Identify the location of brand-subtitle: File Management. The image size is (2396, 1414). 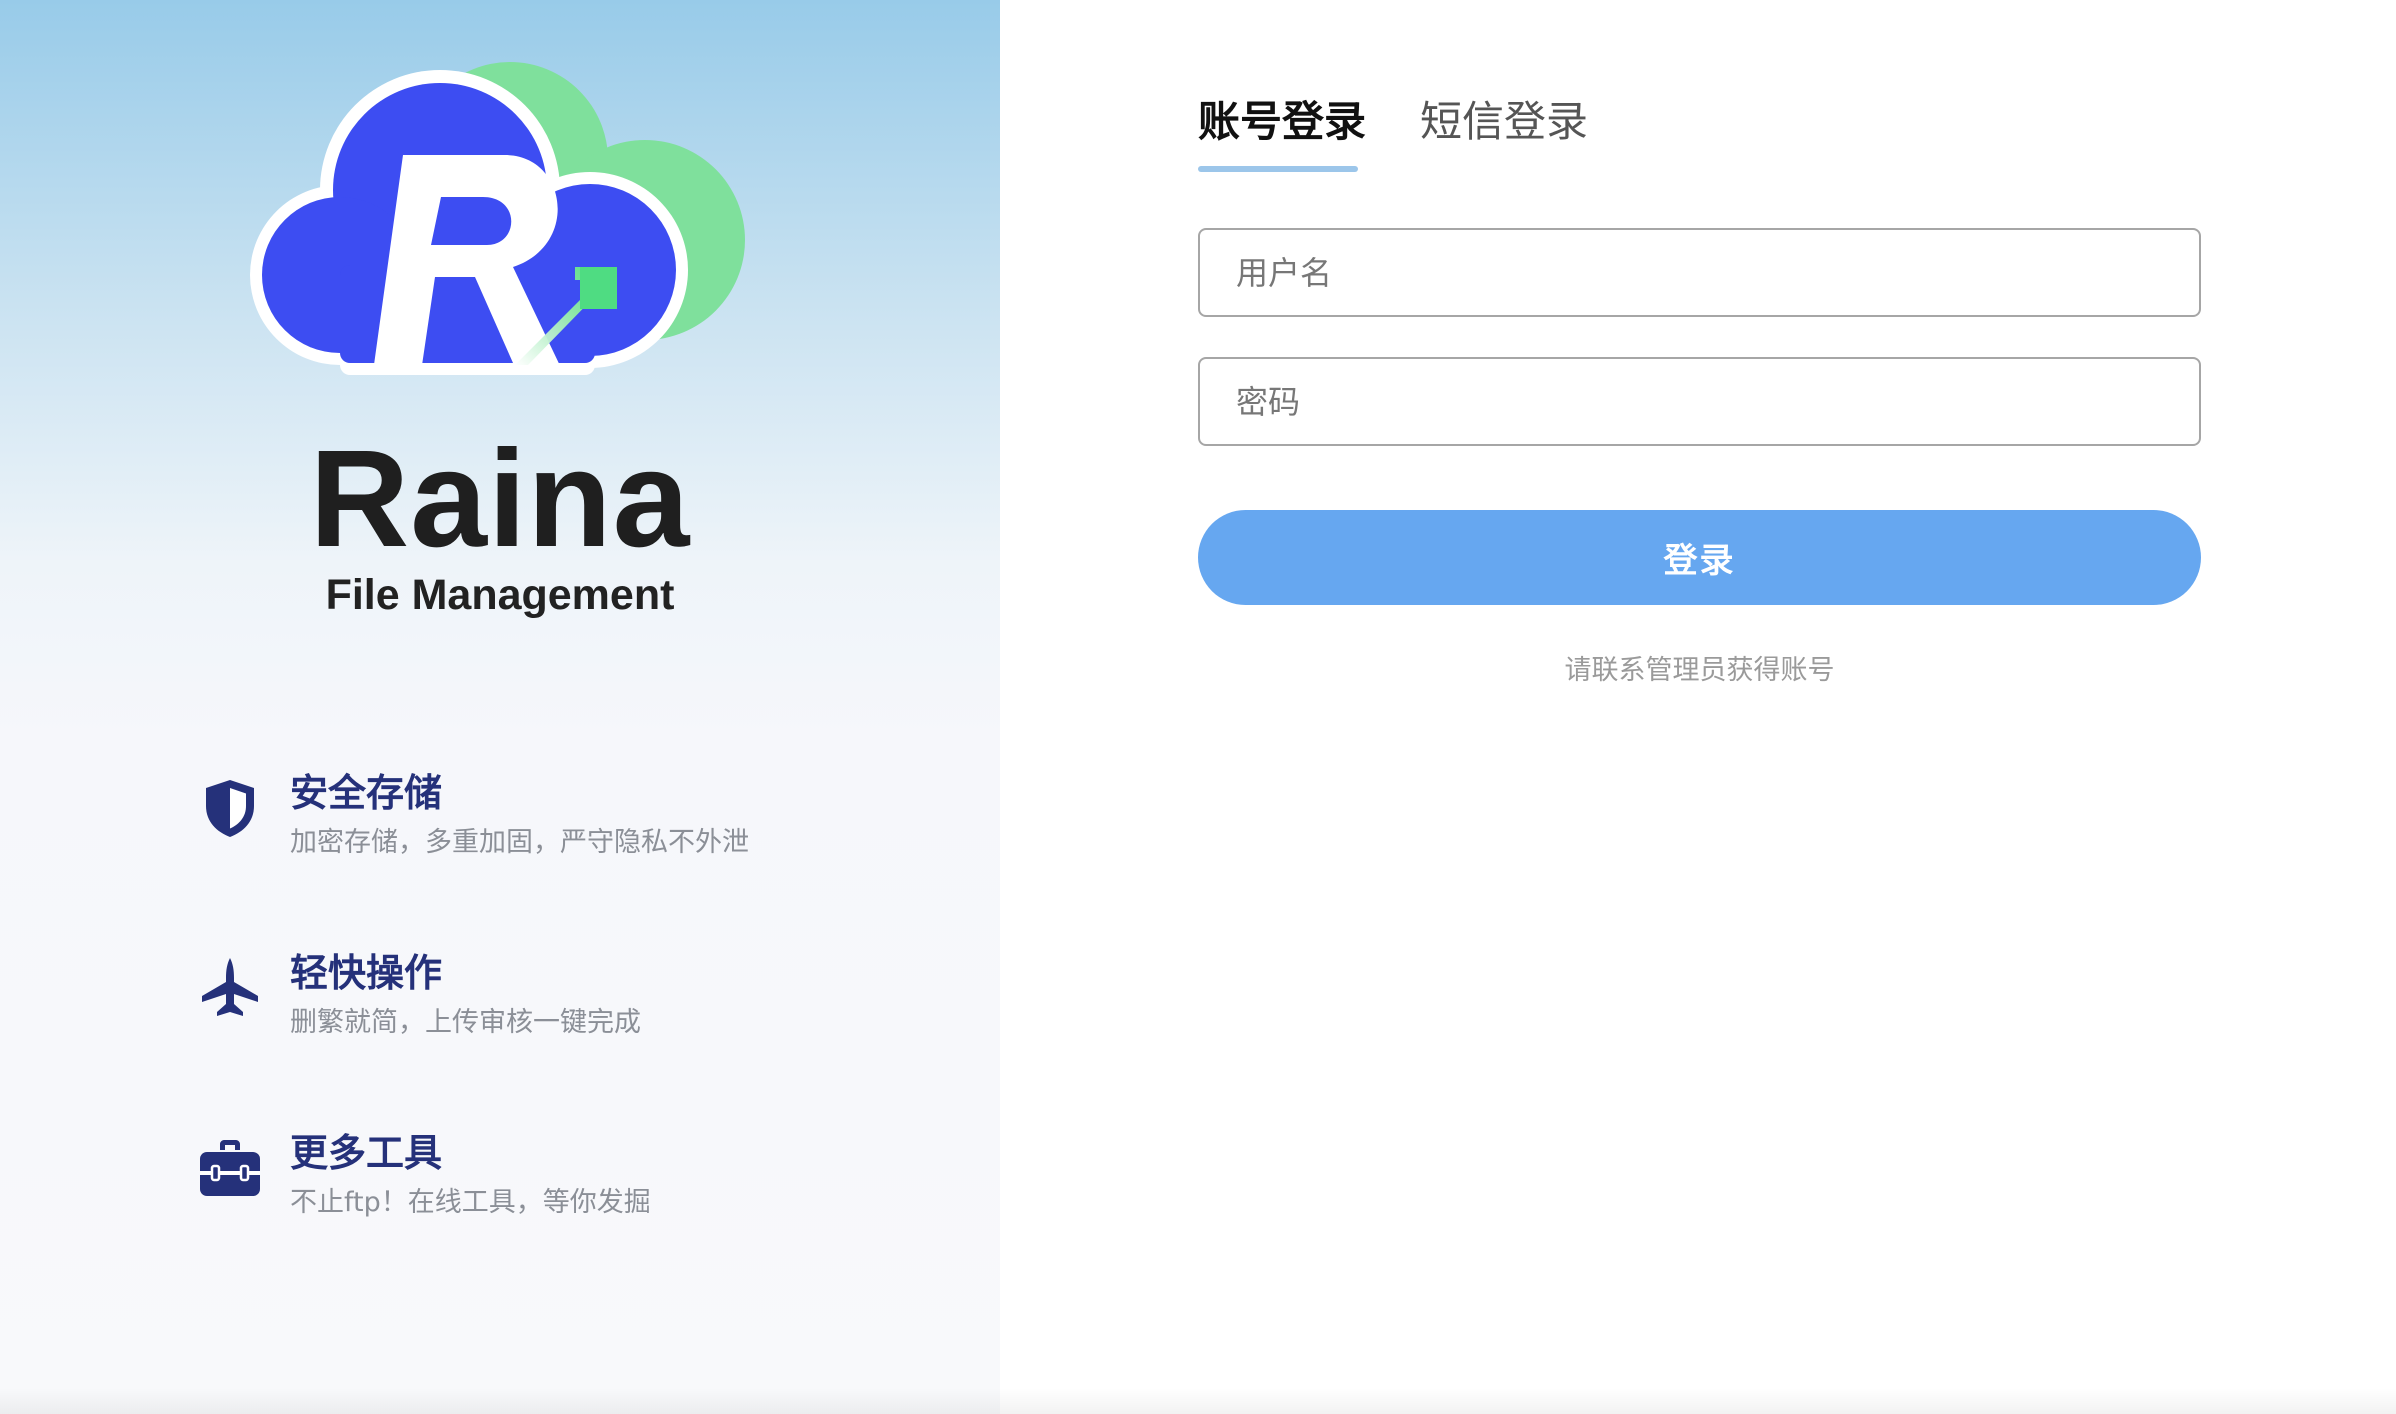
(500, 595).